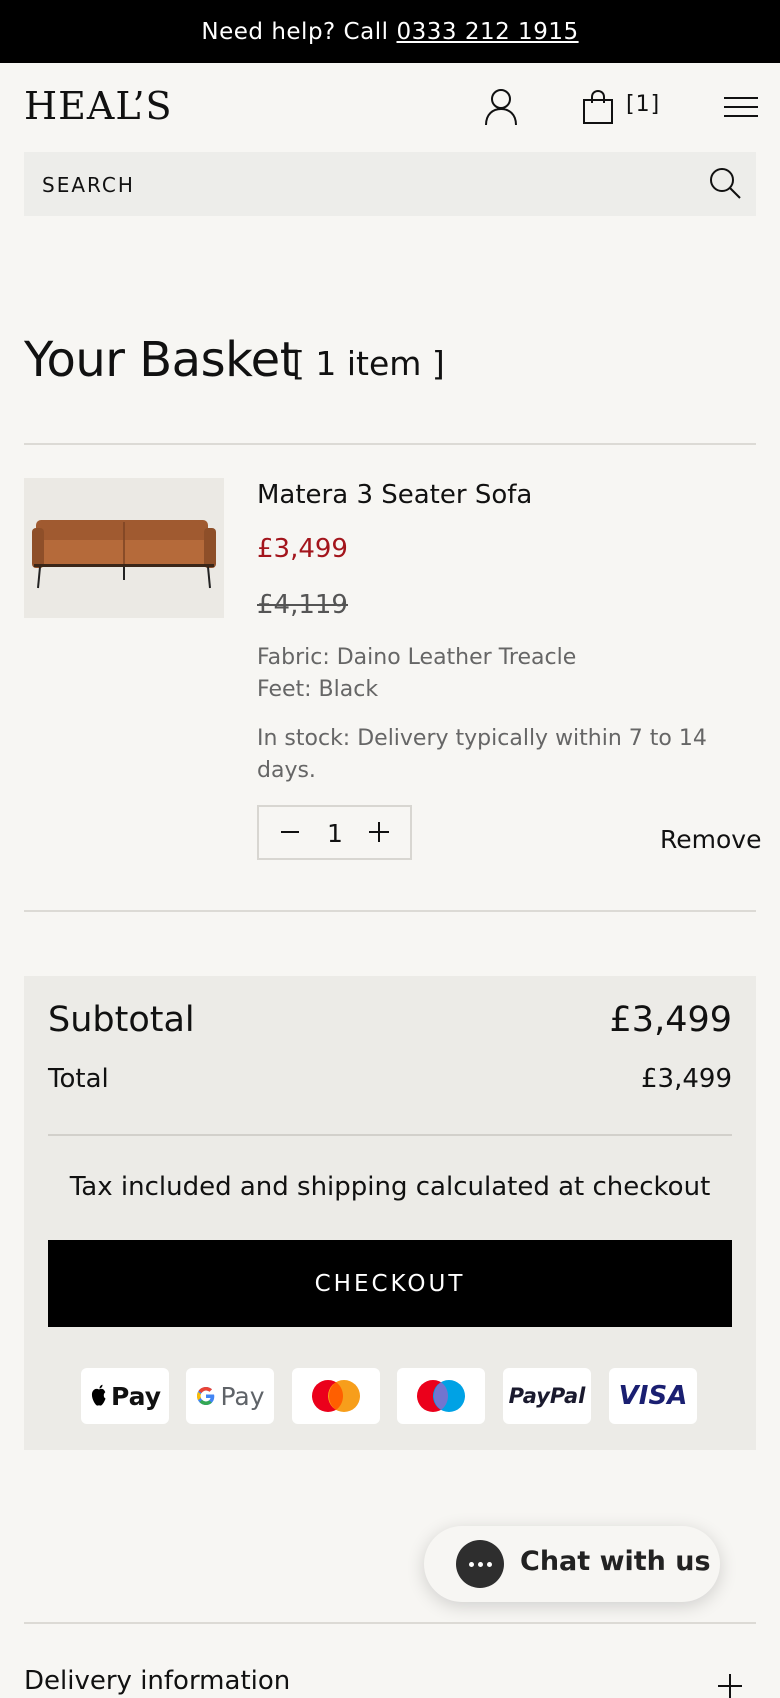 This screenshot has height=1698, width=780. I want to click on expand-plus-icon, so click(730, 1686).